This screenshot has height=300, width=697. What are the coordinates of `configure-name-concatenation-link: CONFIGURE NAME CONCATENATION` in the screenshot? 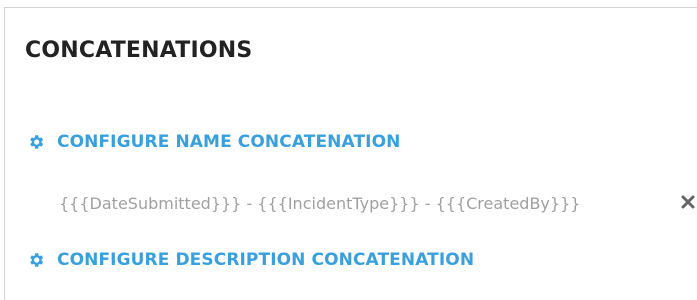 It's located at (213, 142).